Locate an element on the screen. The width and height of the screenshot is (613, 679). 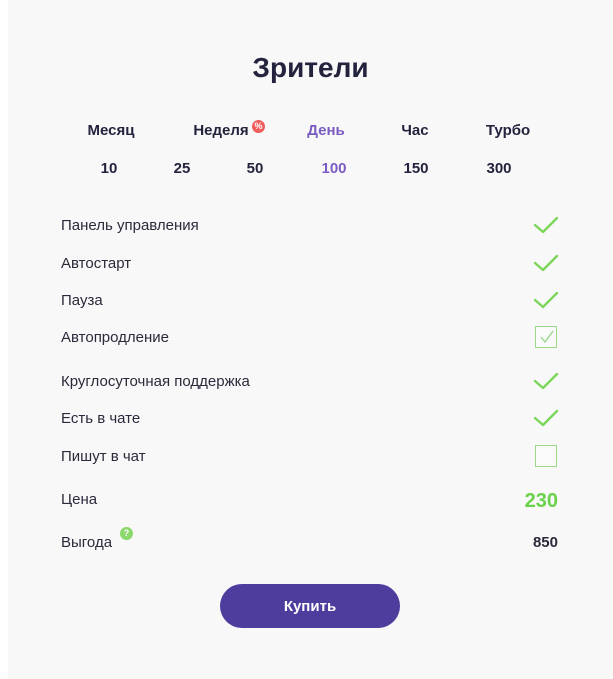
price-value: 230 is located at coordinates (541, 501).